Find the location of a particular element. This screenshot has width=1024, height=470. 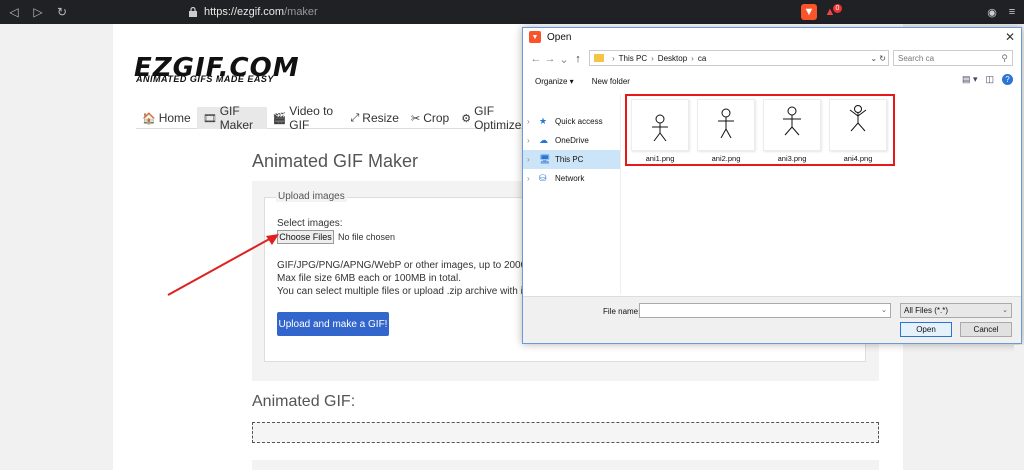

account-icon: ◉ is located at coordinates (992, 12).